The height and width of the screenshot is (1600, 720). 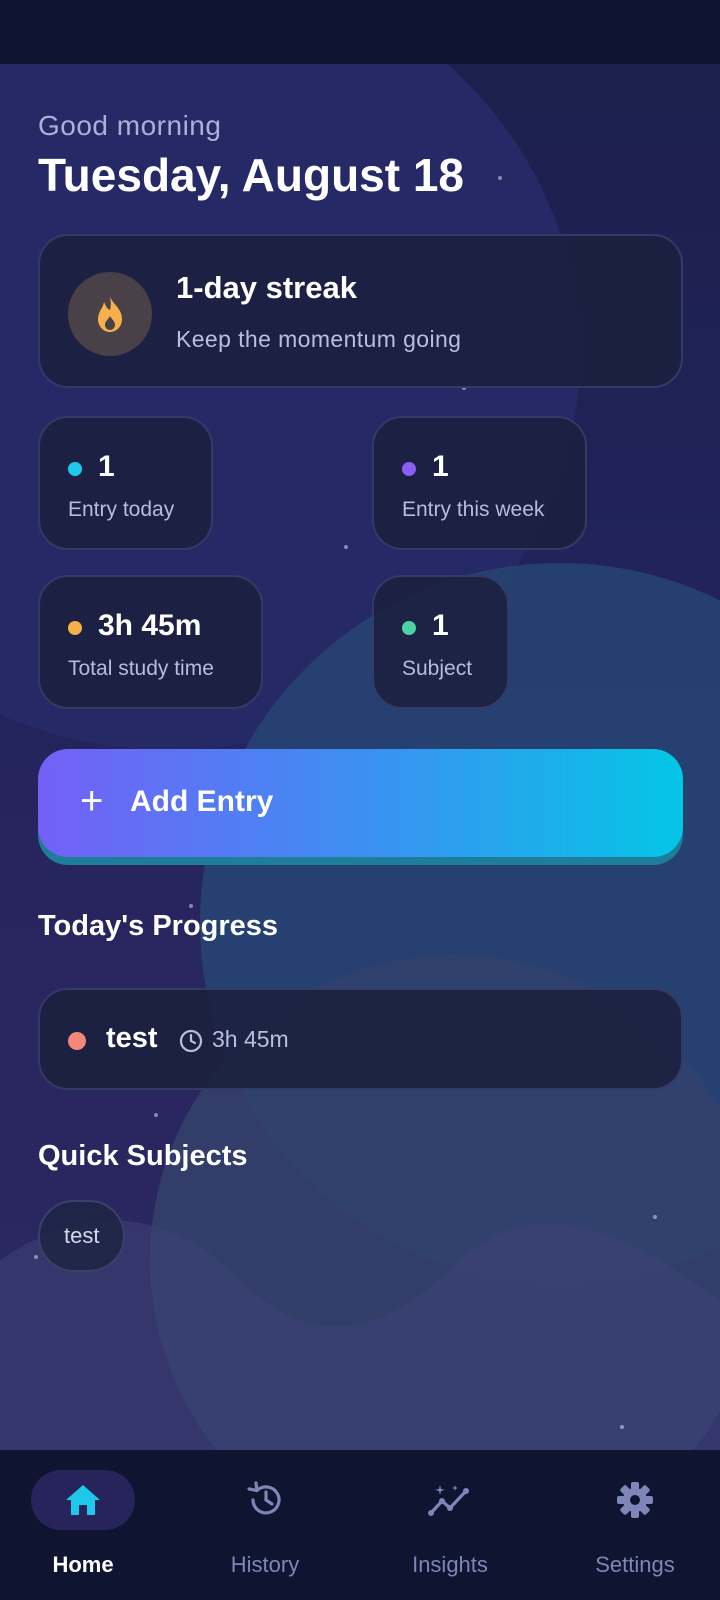 I want to click on stat-value: 3h 45m, so click(x=150, y=625).